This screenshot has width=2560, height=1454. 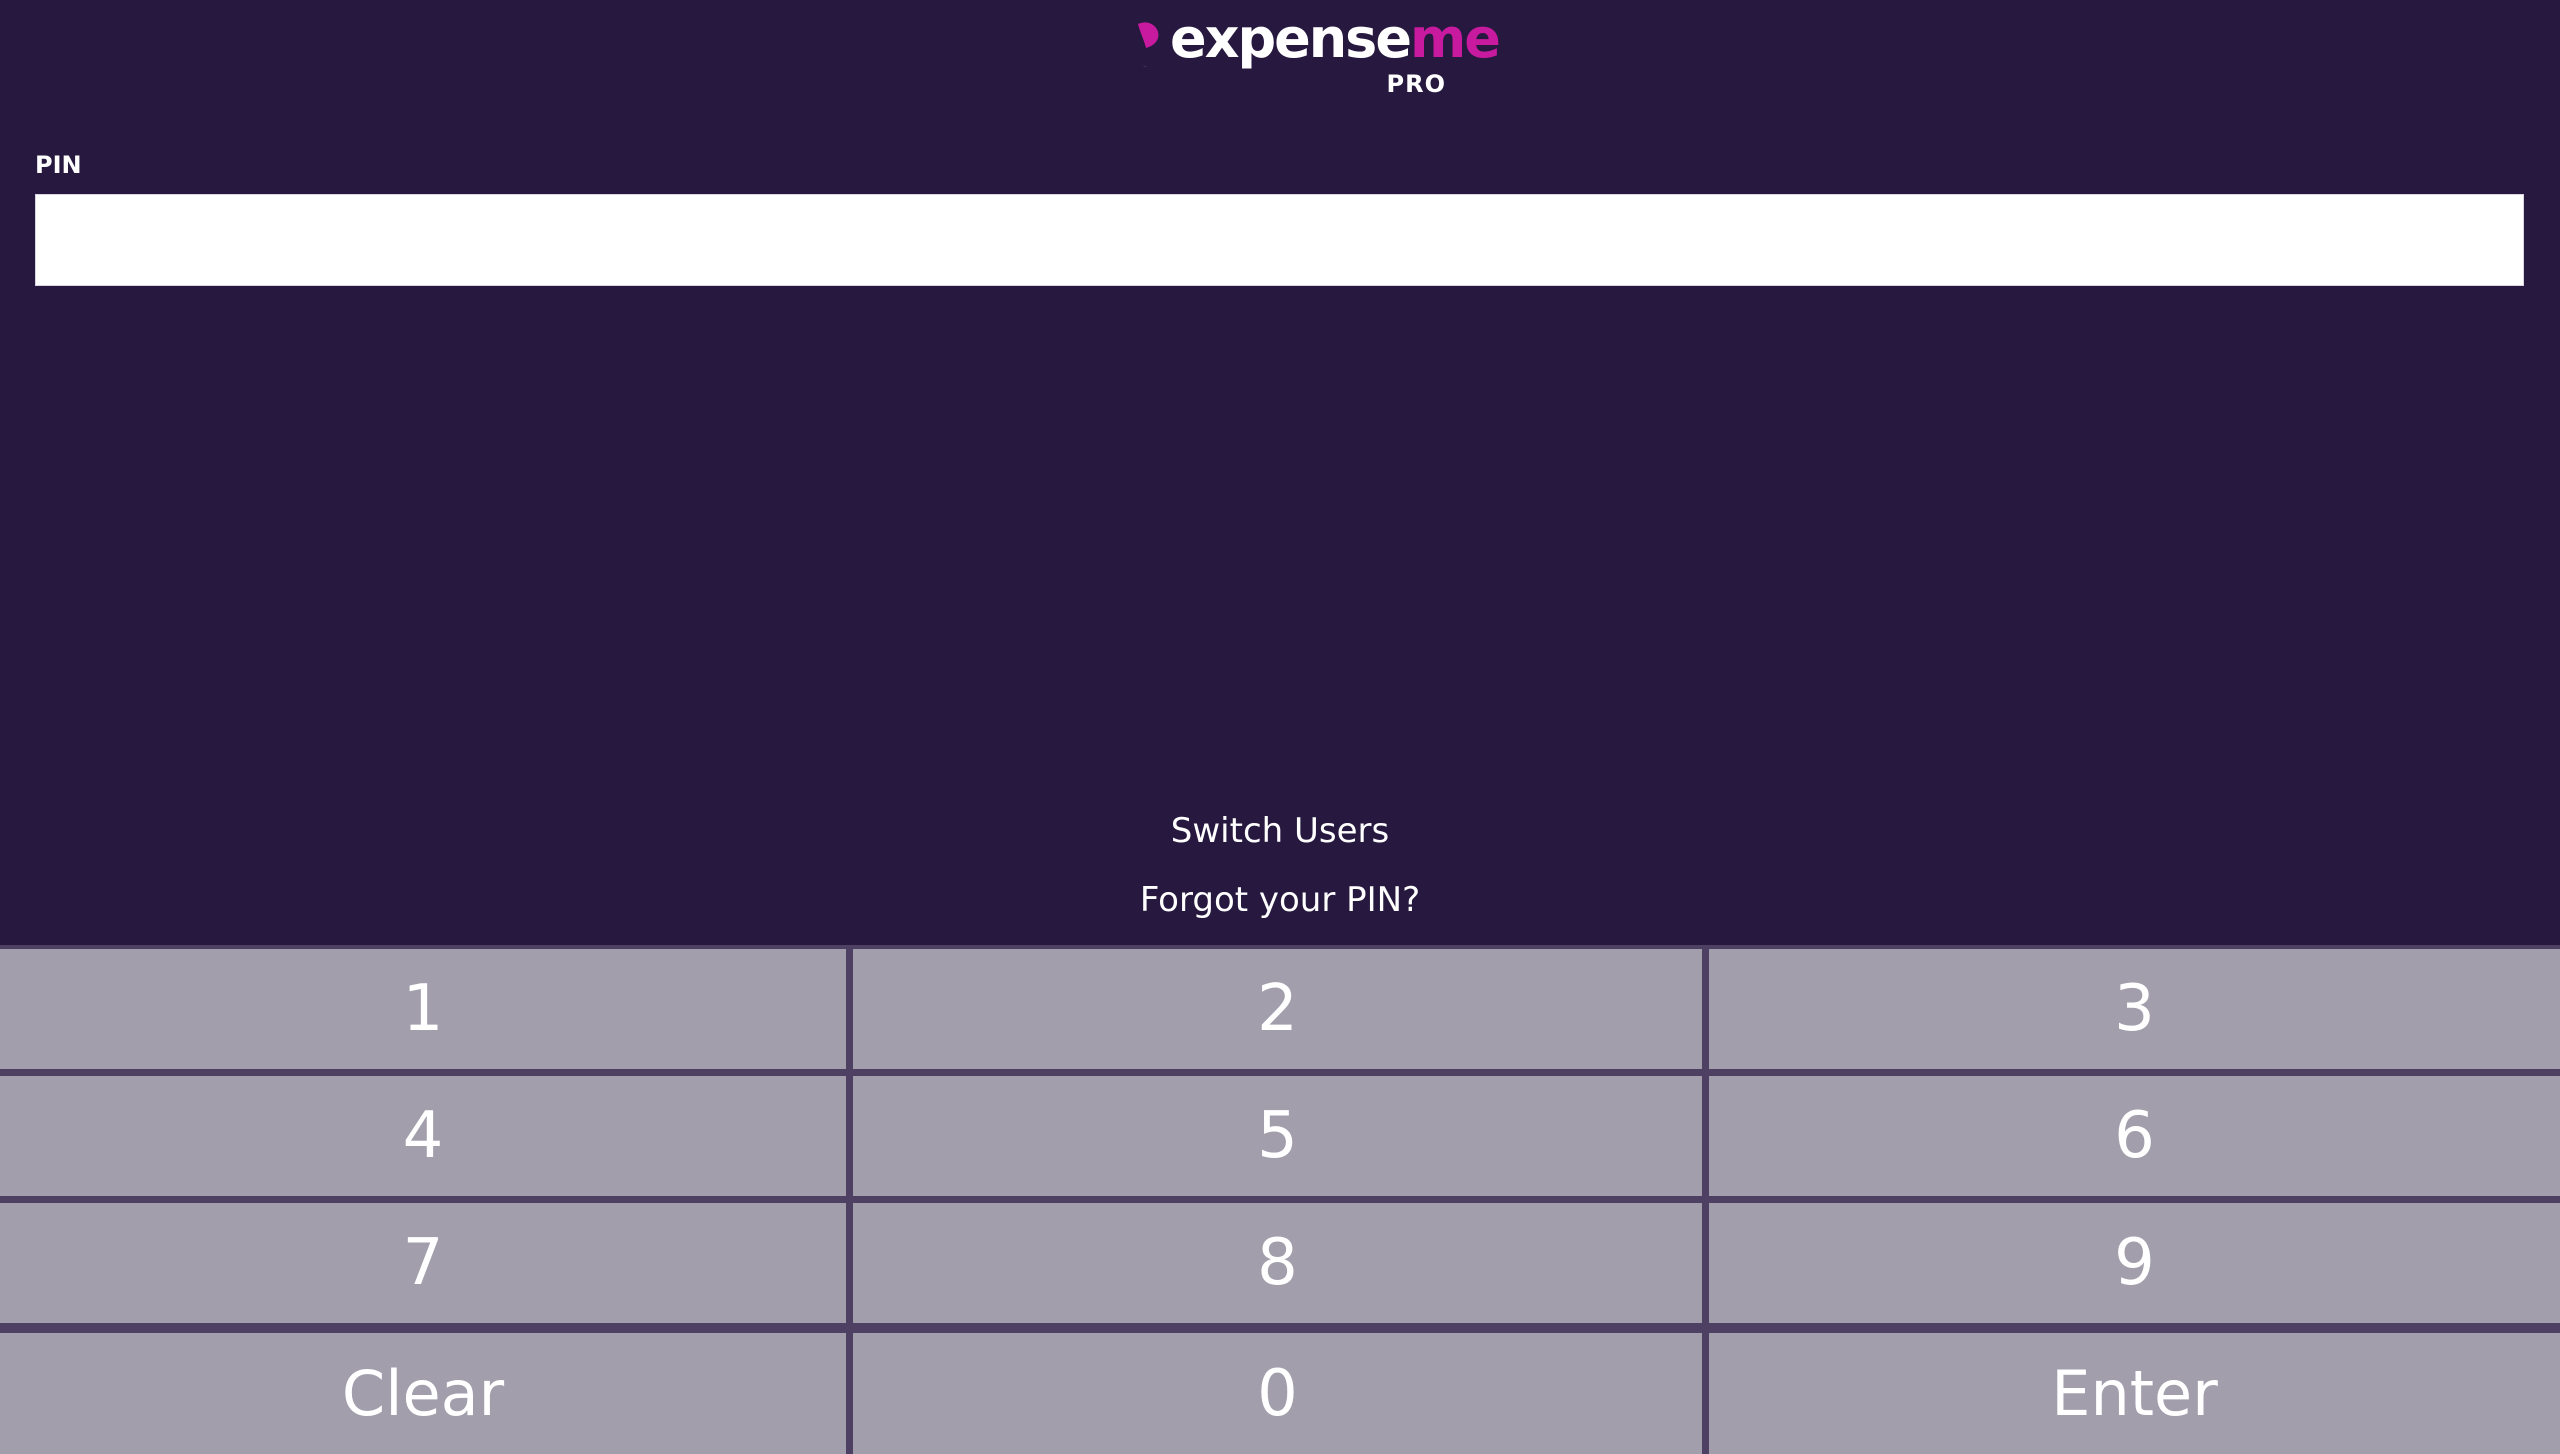 What do you see at coordinates (1277, 1009) in the screenshot?
I see `key-2: 2` at bounding box center [1277, 1009].